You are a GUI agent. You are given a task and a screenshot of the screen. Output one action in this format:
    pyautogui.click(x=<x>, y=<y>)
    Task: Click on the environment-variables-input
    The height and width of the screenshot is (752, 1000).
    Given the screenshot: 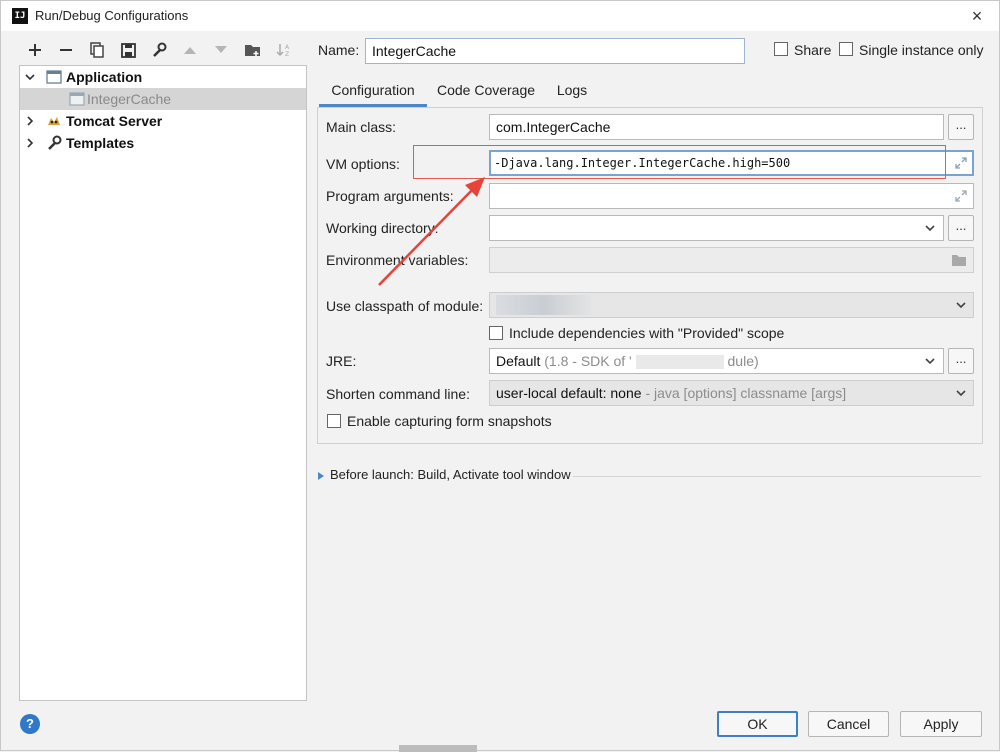 What is the action you would take?
    pyautogui.click(x=731, y=260)
    